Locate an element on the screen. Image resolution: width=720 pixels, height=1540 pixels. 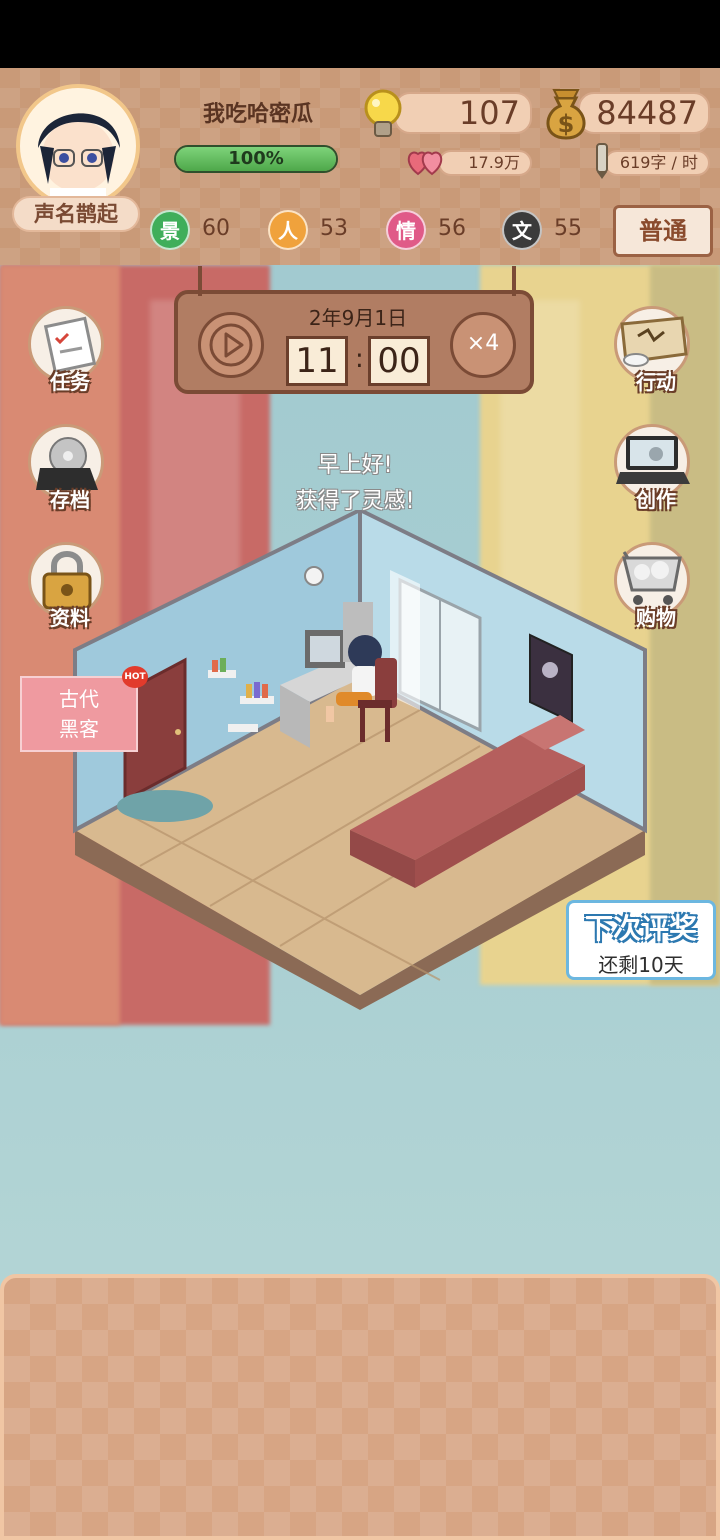
shopping-button: 购物 is located at coordinates (656, 586).